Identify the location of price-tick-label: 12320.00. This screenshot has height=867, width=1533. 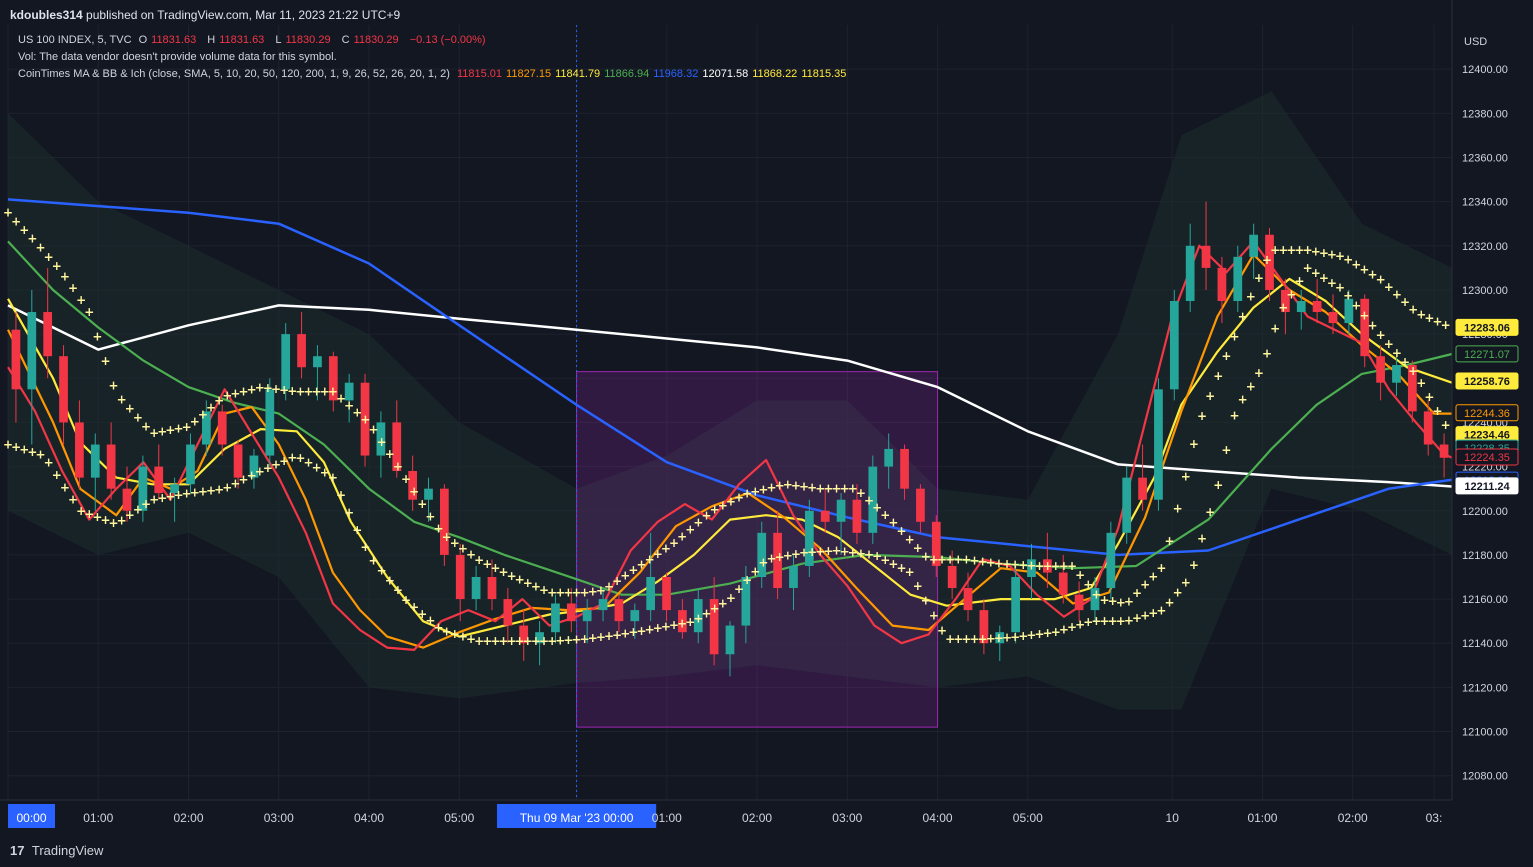
(1485, 247).